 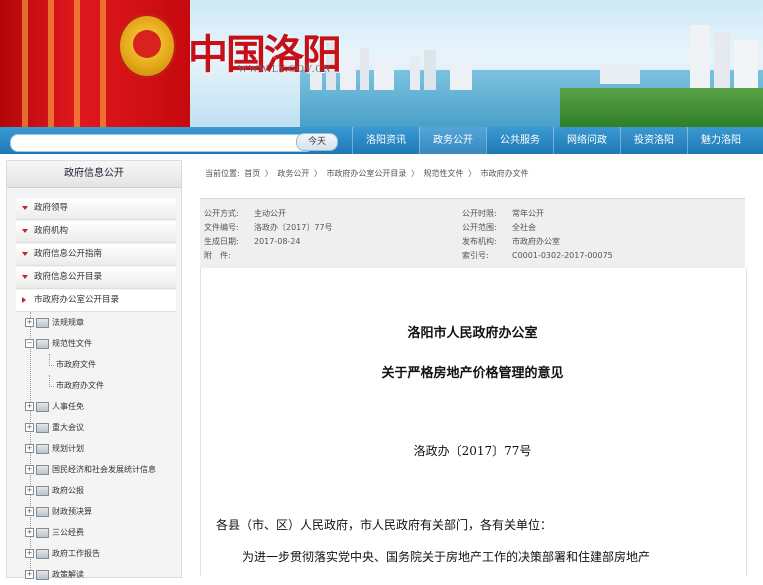 What do you see at coordinates (245, 213) in the screenshot?
I see `meta-row: 公开方式: 主动公开` at bounding box center [245, 213].